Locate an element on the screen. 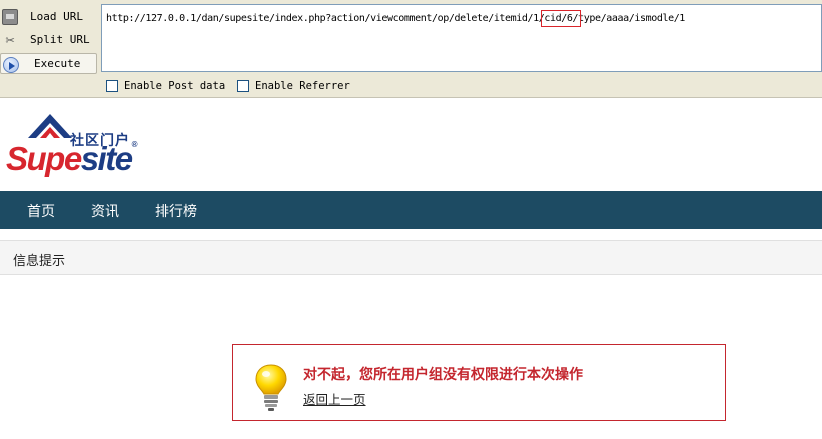  split-url-button: ✂ Split URL is located at coordinates (48, 40).